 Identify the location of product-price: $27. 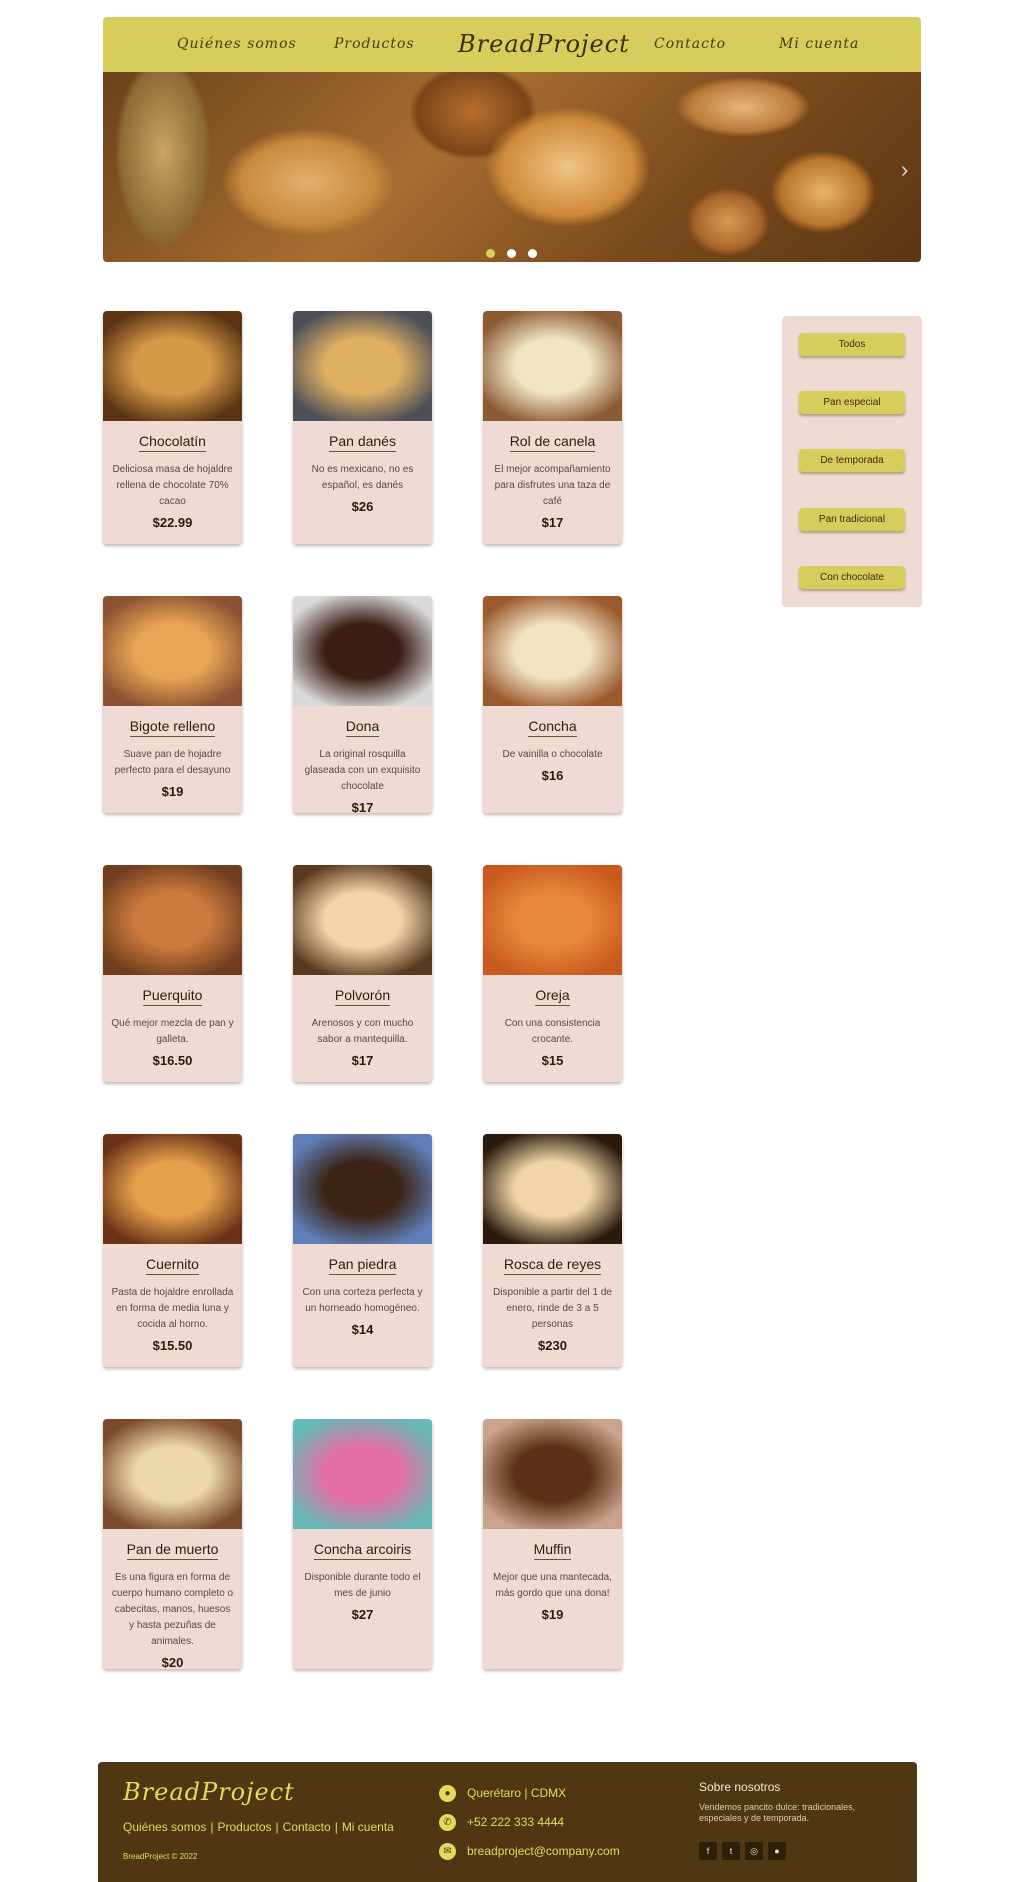
(362, 1614).